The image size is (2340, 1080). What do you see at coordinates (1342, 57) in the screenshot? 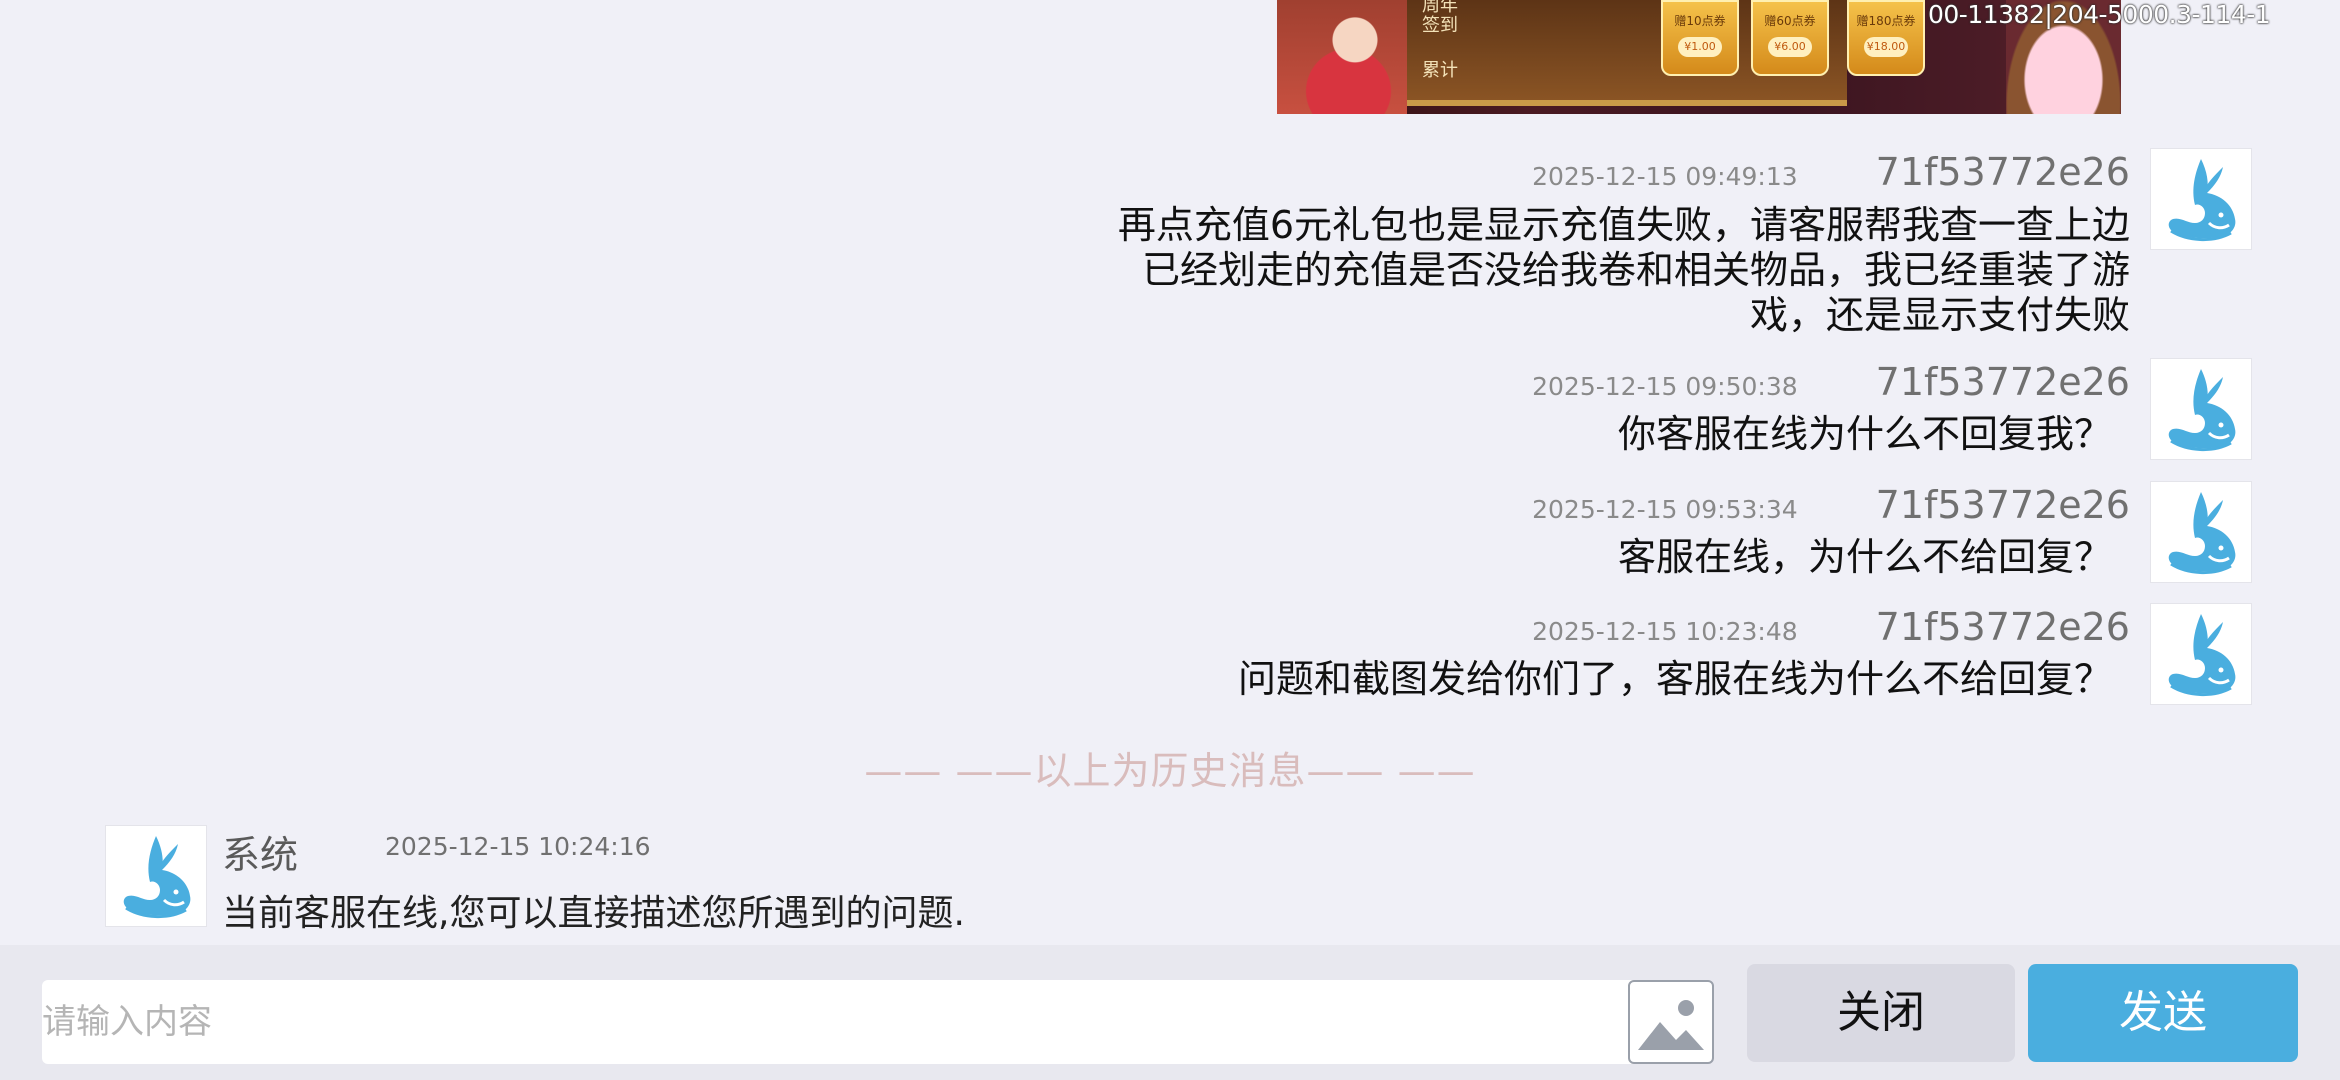
I see `banner-character-art` at bounding box center [1342, 57].